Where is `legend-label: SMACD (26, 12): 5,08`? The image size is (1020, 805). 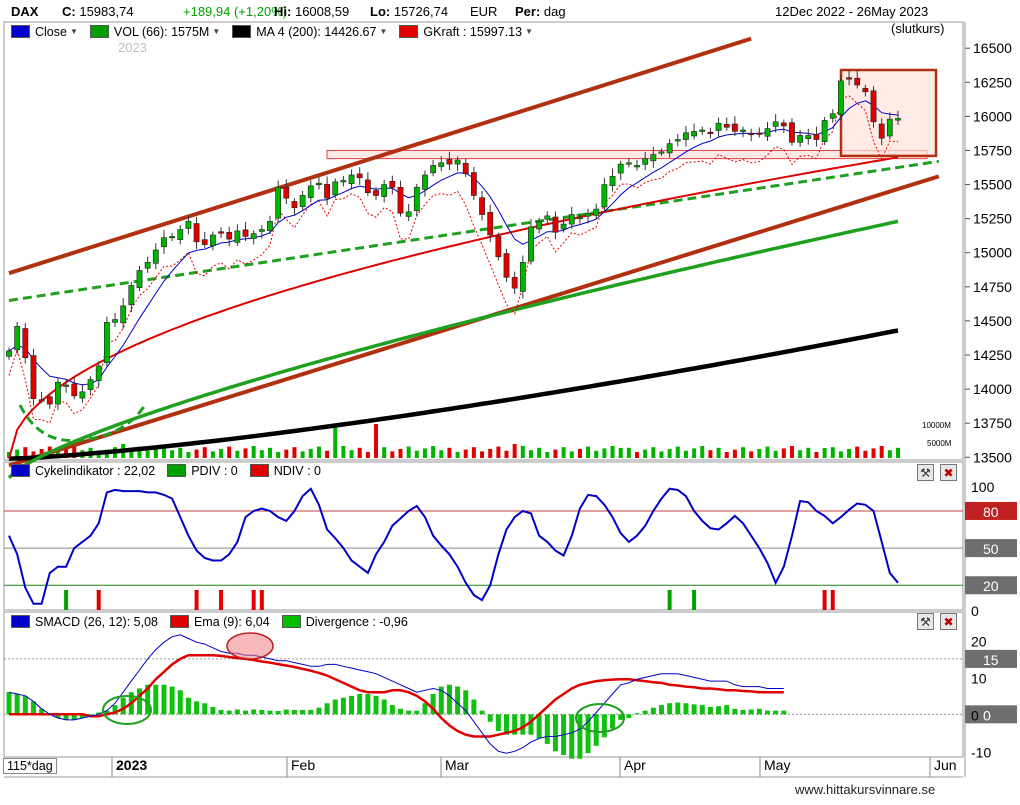
legend-label: SMACD (26, 12): 5,08 is located at coordinates (96, 621).